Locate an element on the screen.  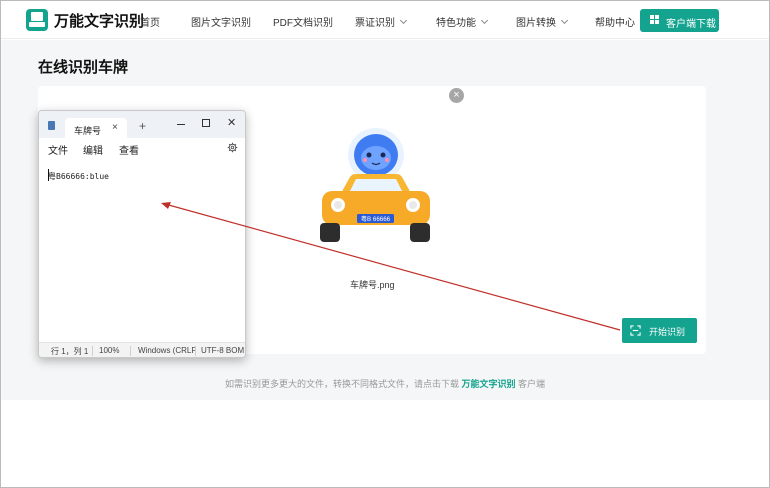
menu-file: 文件 is located at coordinates (58, 149).